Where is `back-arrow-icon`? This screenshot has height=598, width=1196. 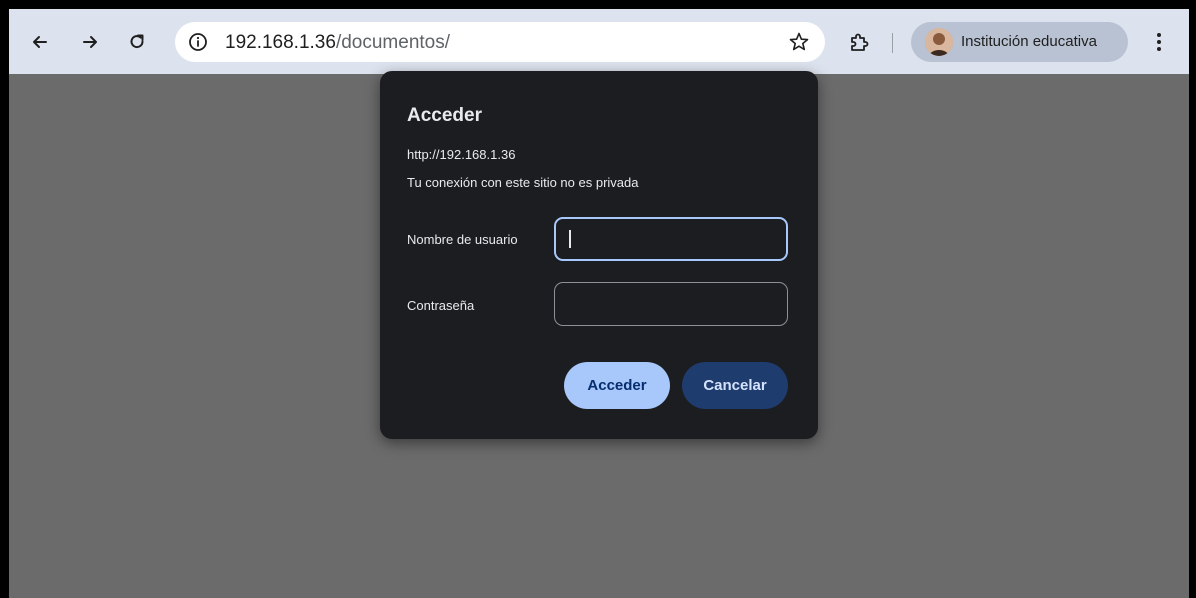 back-arrow-icon is located at coordinates (40, 42).